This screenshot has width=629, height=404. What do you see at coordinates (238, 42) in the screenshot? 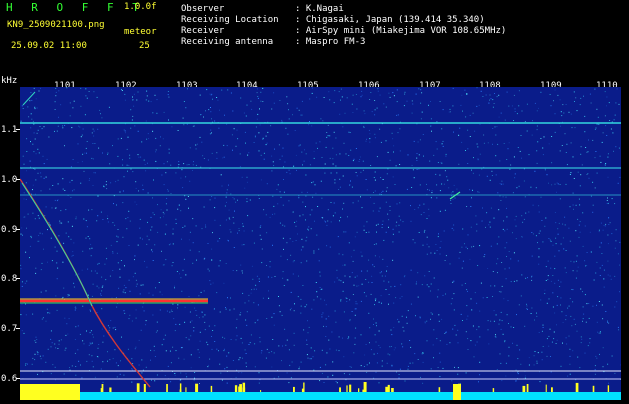
I see `info-label: Receiving antenna` at bounding box center [238, 42].